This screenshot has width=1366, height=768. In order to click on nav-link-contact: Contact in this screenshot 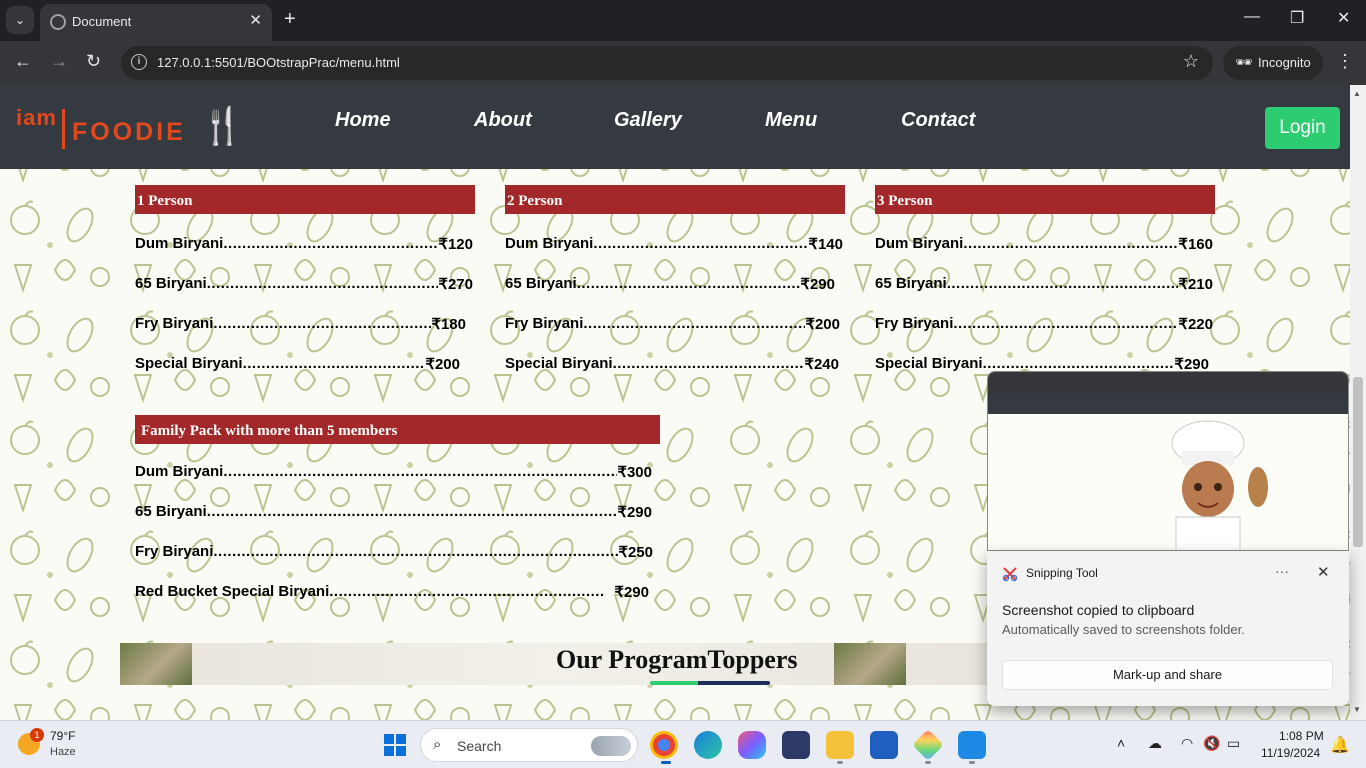, I will do `click(938, 120)`.